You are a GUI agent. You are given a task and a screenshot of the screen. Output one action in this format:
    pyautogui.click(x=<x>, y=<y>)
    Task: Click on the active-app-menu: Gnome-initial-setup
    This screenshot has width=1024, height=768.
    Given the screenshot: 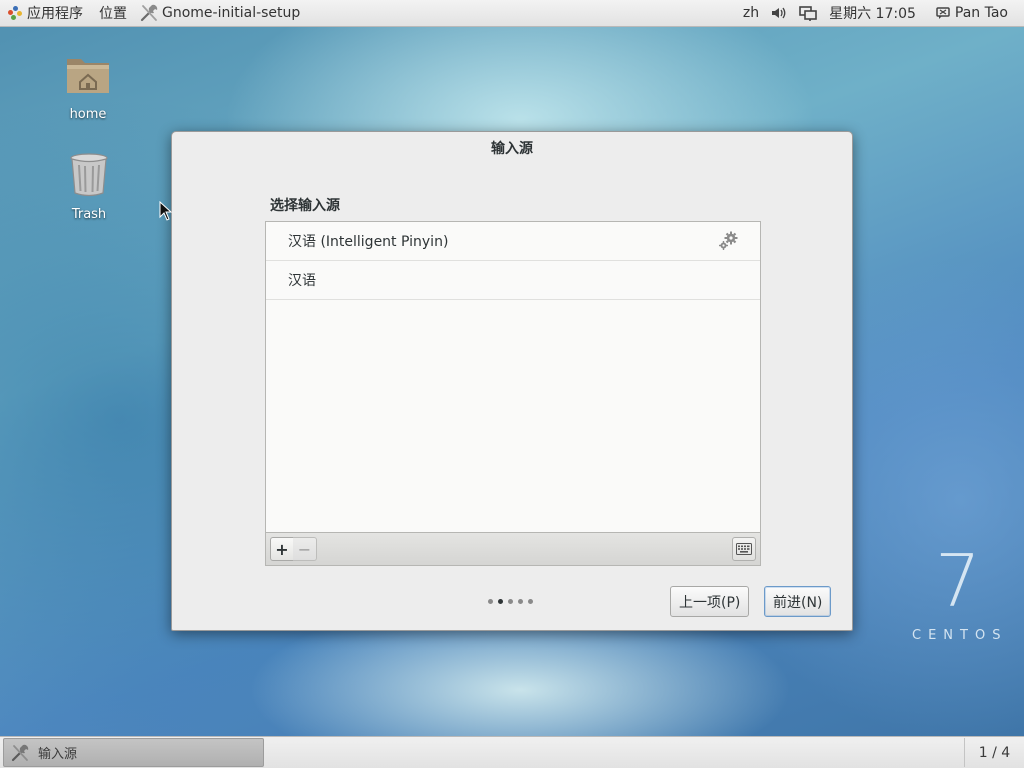 What is the action you would take?
    pyautogui.click(x=221, y=13)
    